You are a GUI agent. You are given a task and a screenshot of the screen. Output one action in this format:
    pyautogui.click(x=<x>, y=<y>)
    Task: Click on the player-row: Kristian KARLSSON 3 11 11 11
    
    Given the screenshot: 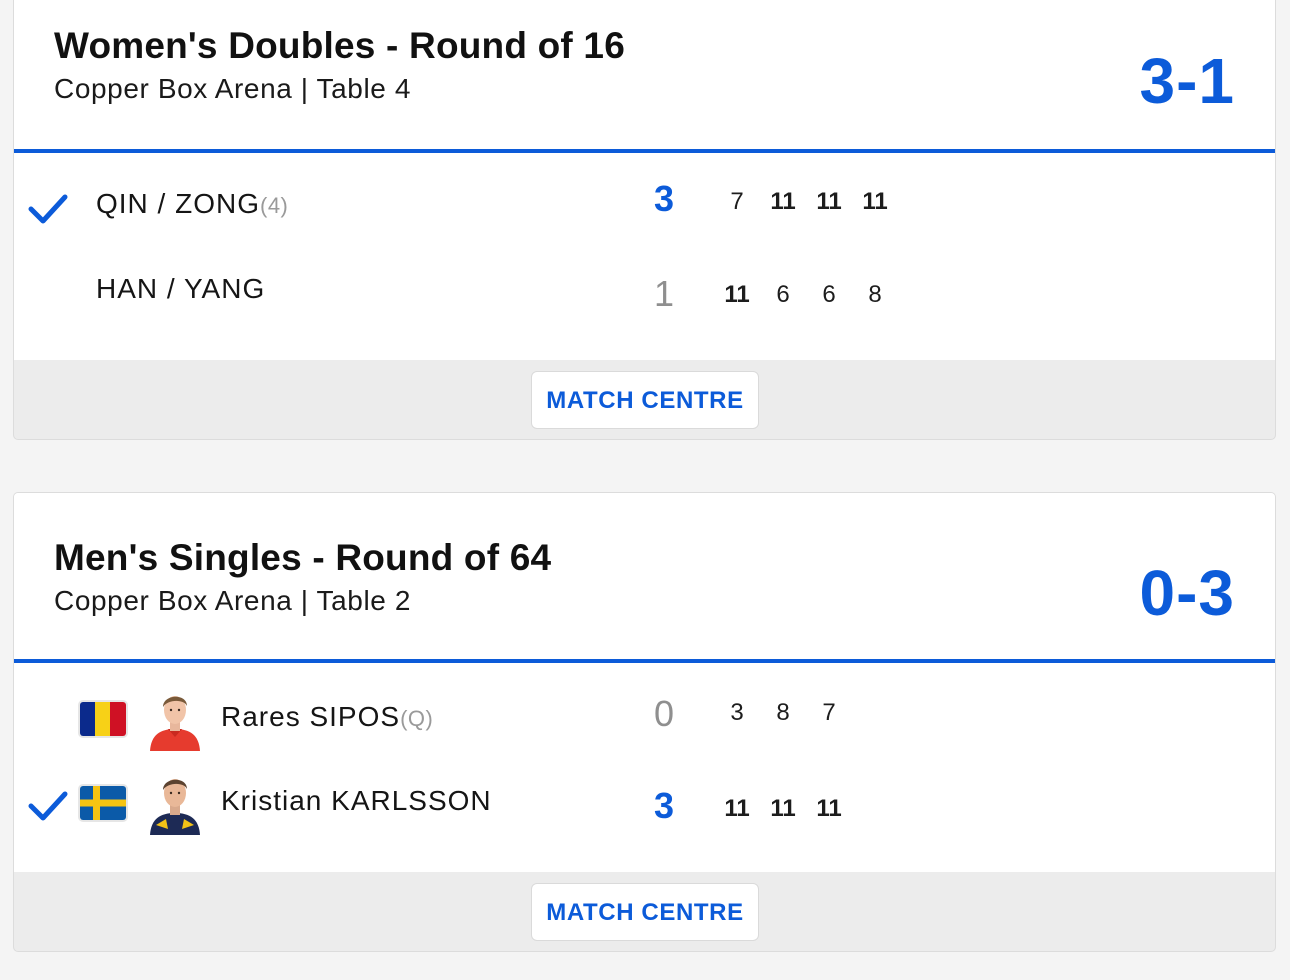 What is the action you would take?
    pyautogui.click(x=644, y=807)
    